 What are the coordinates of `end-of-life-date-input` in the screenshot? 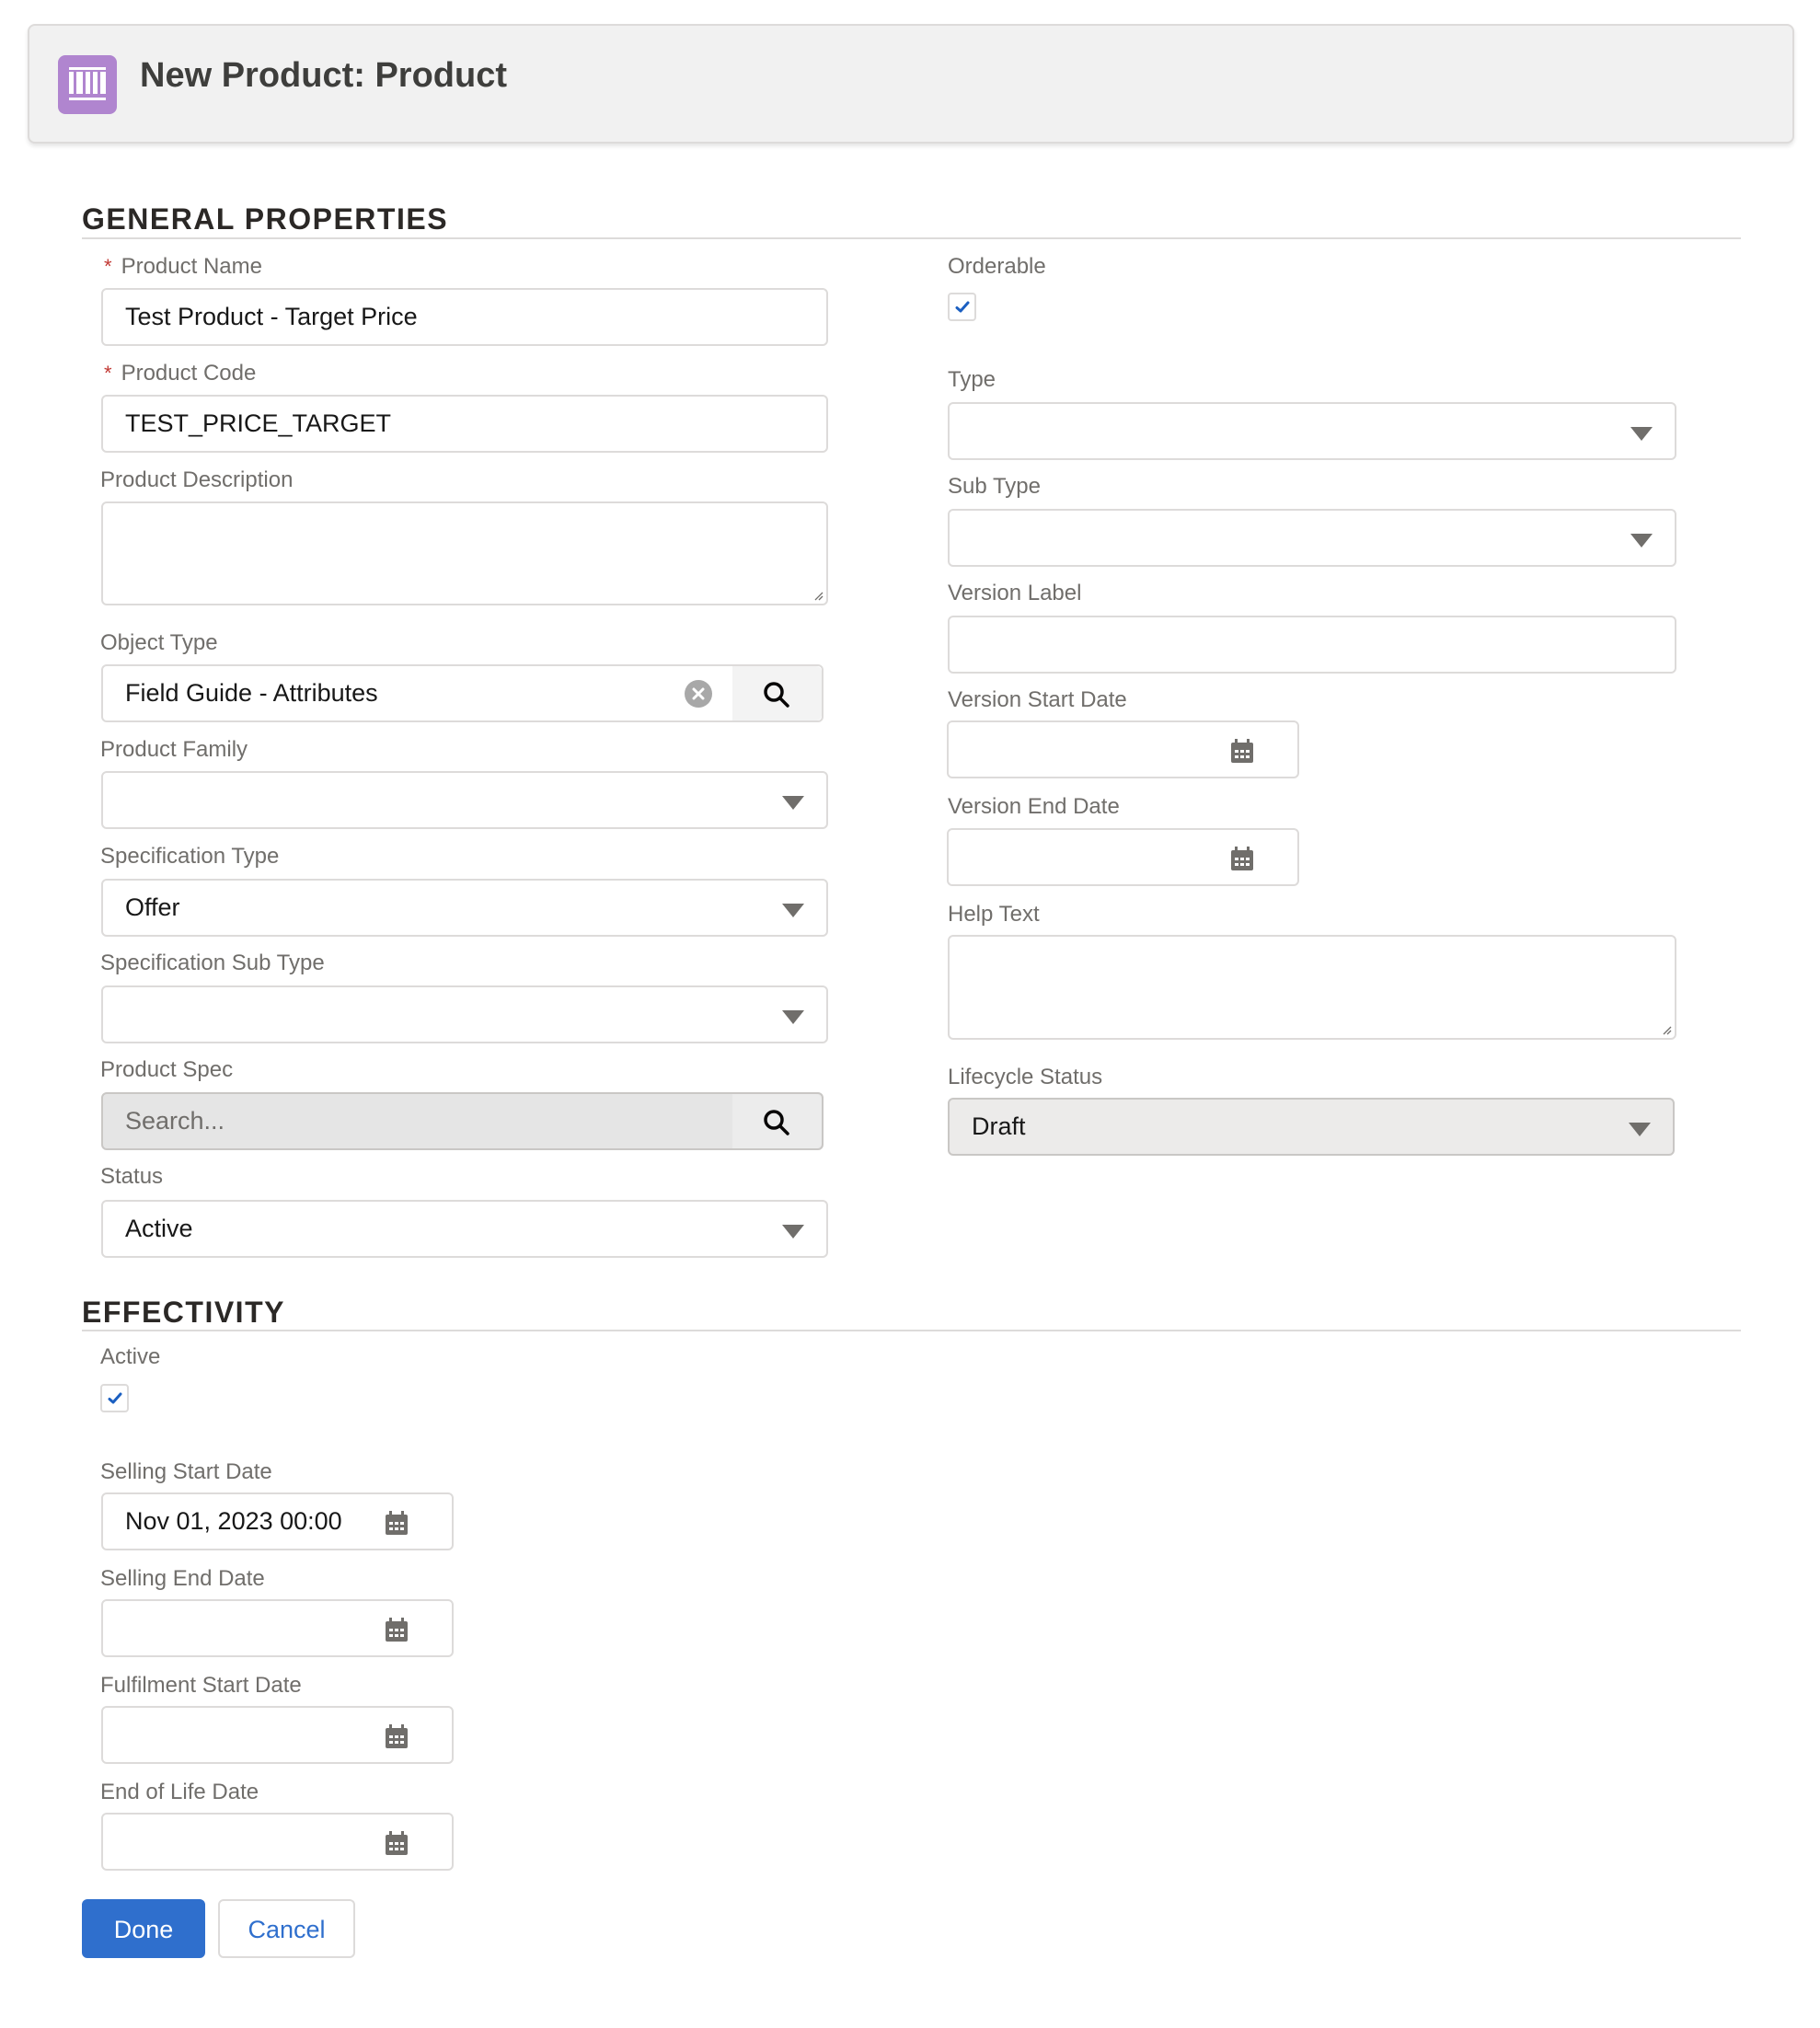 It's located at (277, 1842).